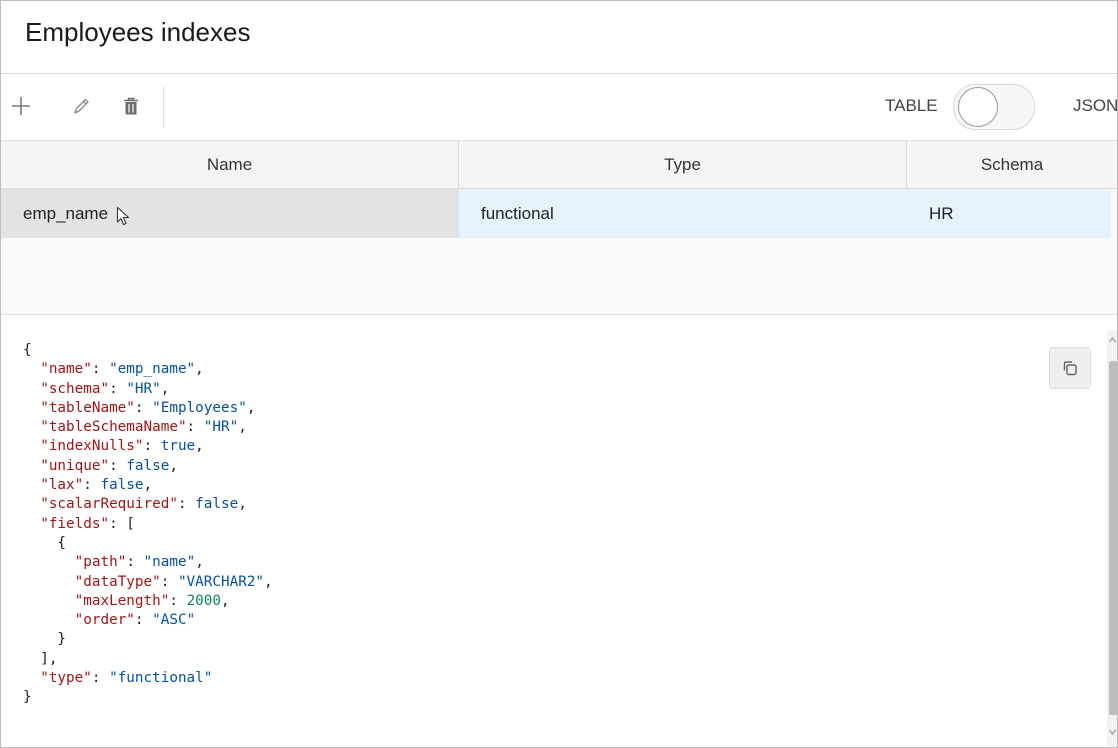  Describe the element at coordinates (230, 165) in the screenshot. I see `column-header-name: Name` at that location.